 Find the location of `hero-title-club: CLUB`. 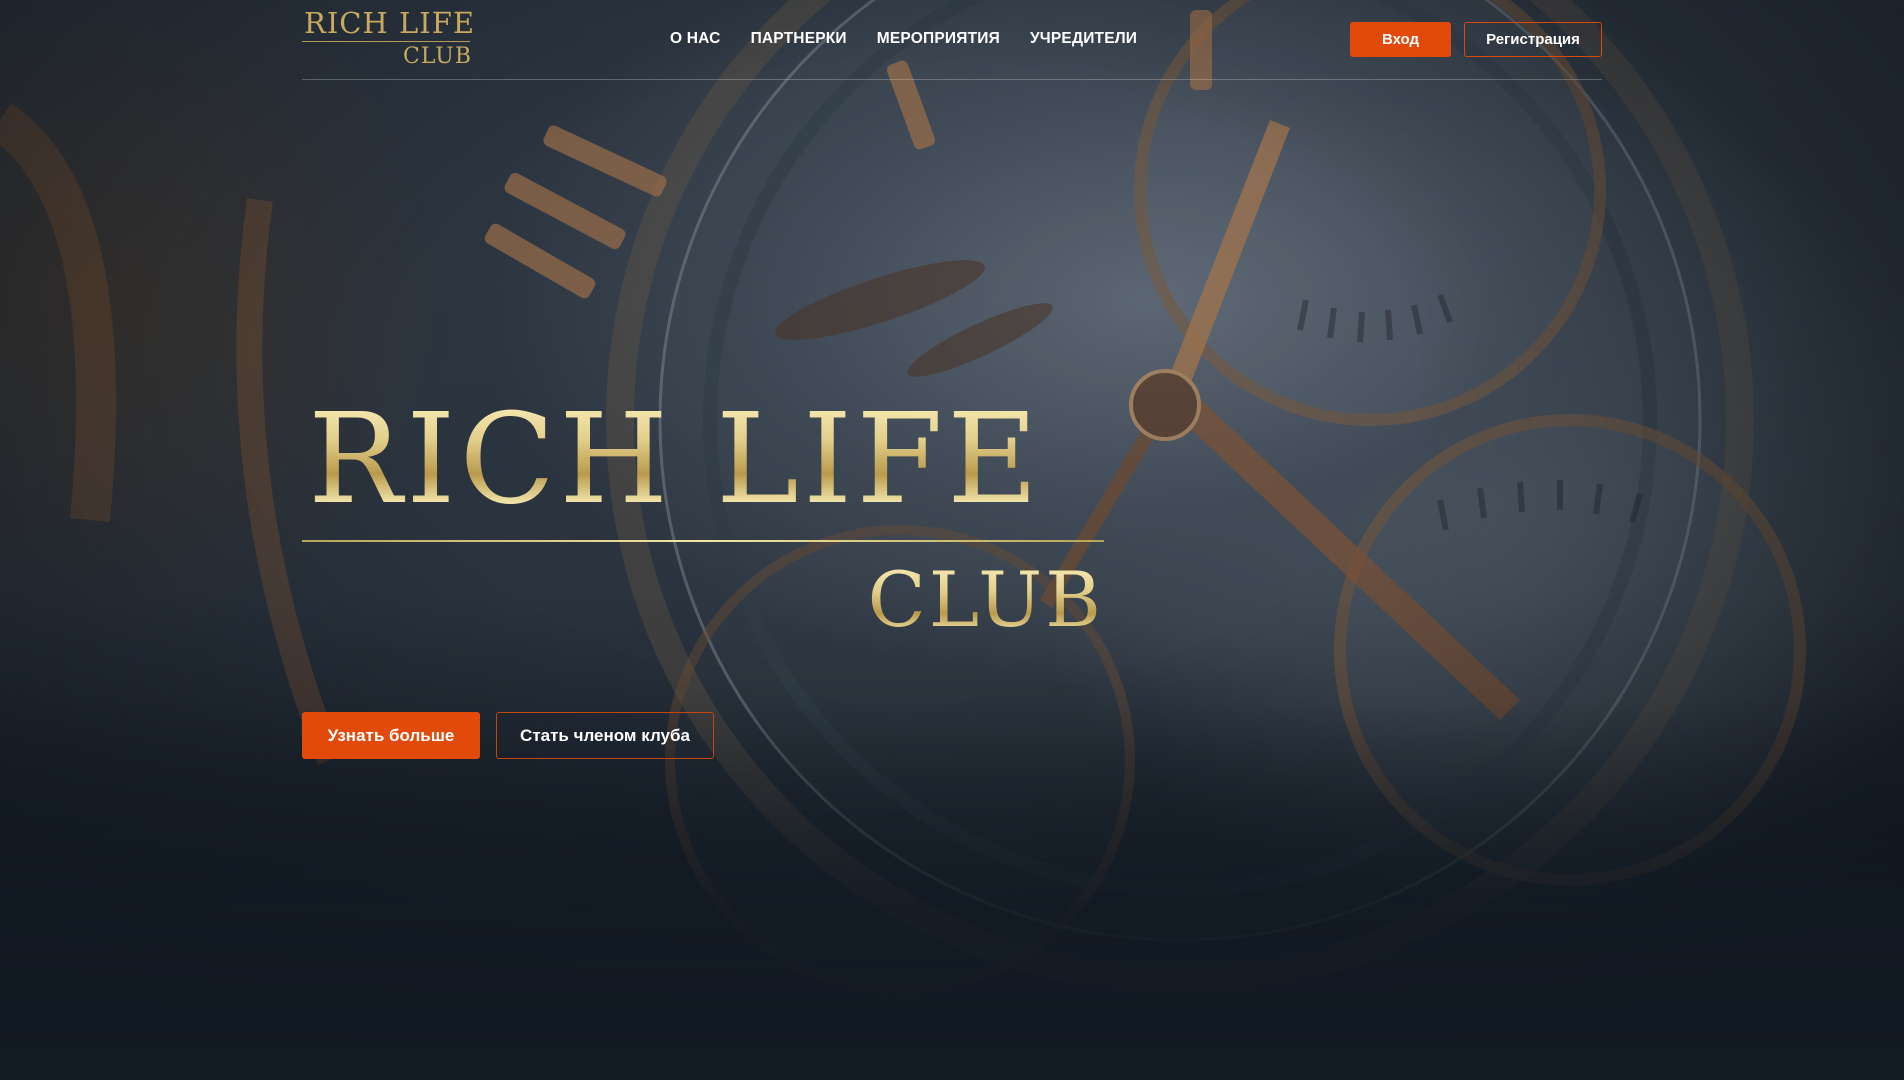

hero-title-club: CLUB is located at coordinates (985, 599).